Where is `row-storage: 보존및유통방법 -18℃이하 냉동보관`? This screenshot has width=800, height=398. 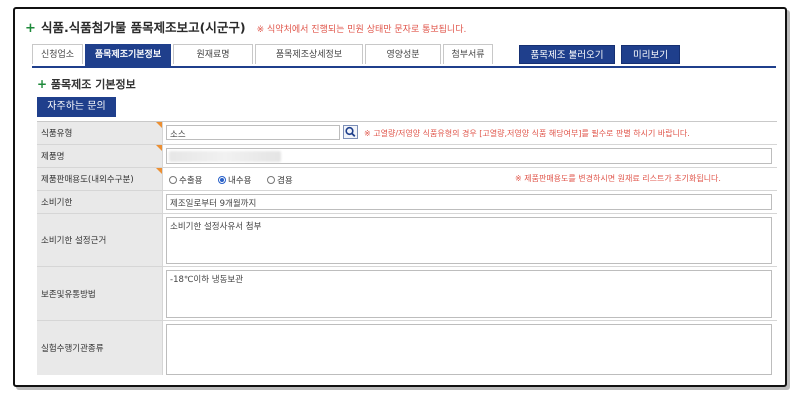
row-storage: 보존및유통방법 -18℃이하 냉동보관 is located at coordinates (407, 294).